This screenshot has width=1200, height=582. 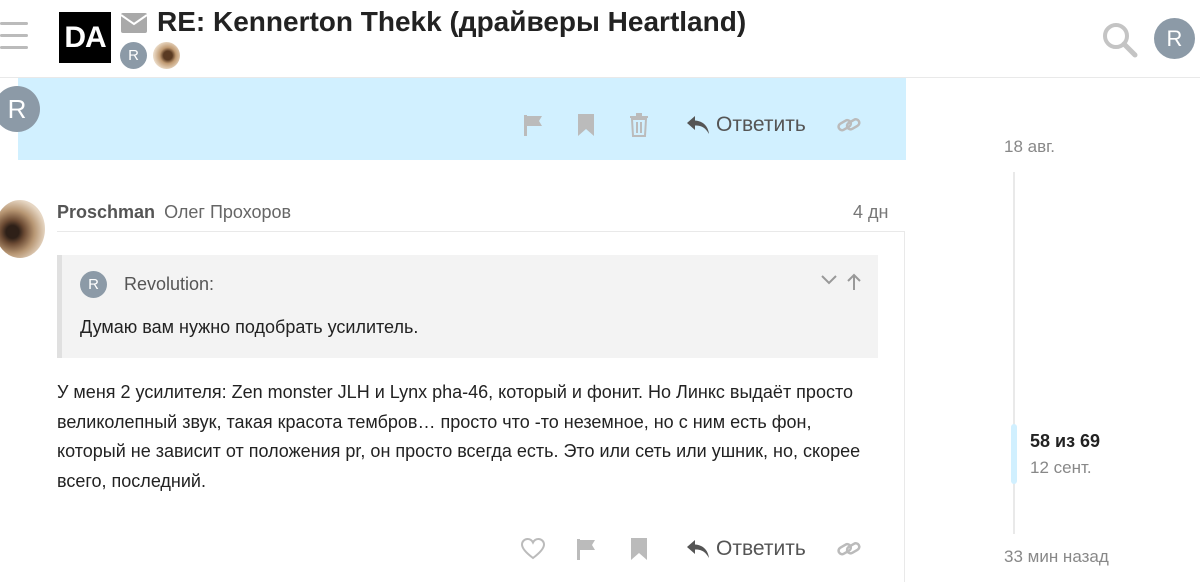 What do you see at coordinates (169, 284) in the screenshot?
I see `quote-author: Revolution:` at bounding box center [169, 284].